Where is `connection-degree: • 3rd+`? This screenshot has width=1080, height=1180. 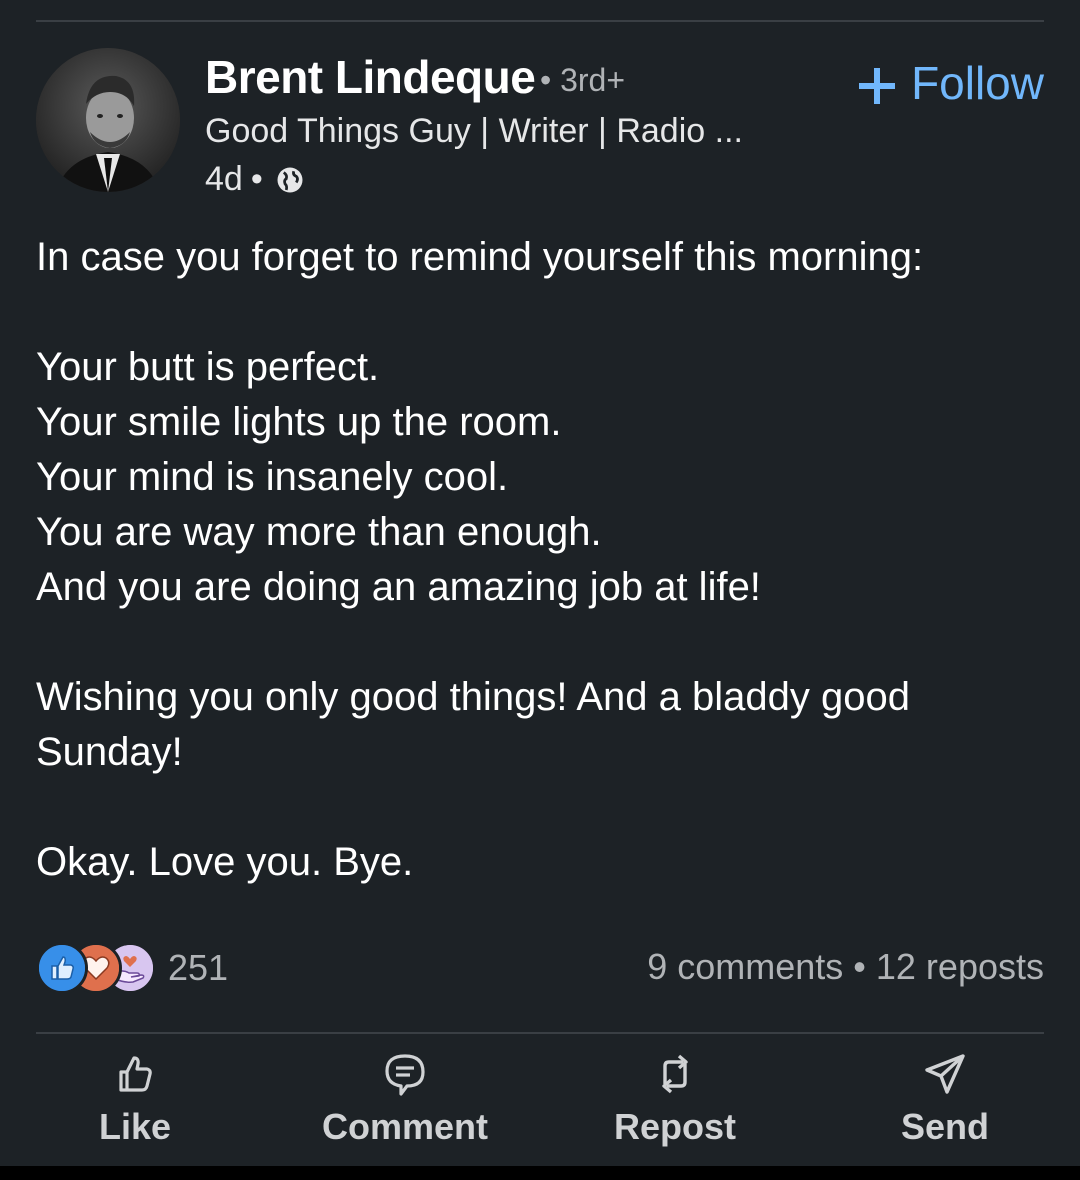 connection-degree: • 3rd+ is located at coordinates (583, 80).